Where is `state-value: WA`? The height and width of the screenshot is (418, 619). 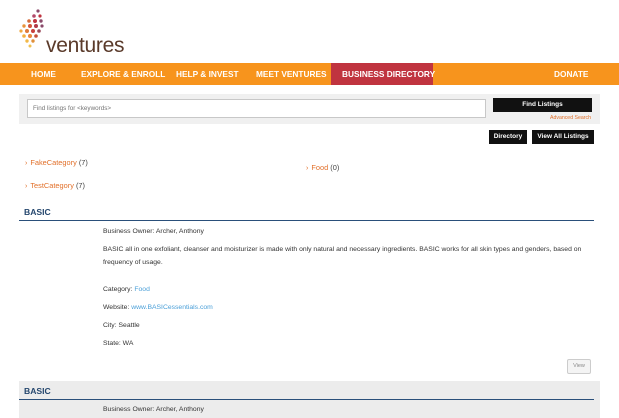
state-value: WA is located at coordinates (128, 343).